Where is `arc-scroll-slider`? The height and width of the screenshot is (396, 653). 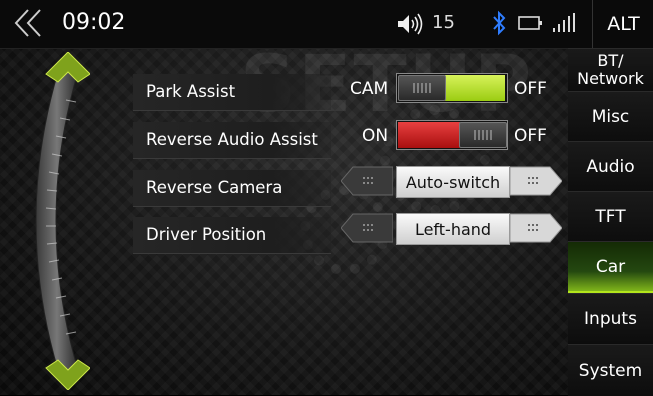
arc-scroll-slider is located at coordinates (55, 221).